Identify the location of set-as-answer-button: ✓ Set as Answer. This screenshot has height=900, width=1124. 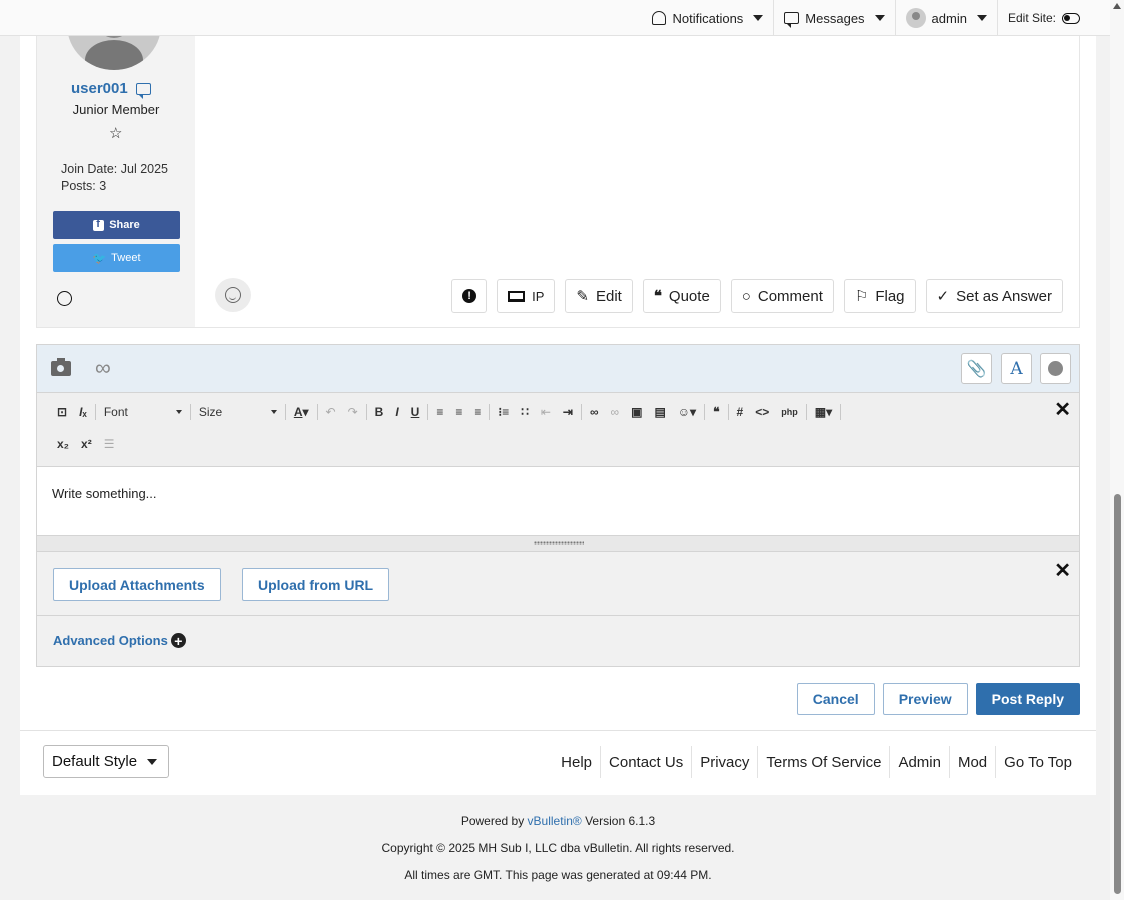
(994, 296).